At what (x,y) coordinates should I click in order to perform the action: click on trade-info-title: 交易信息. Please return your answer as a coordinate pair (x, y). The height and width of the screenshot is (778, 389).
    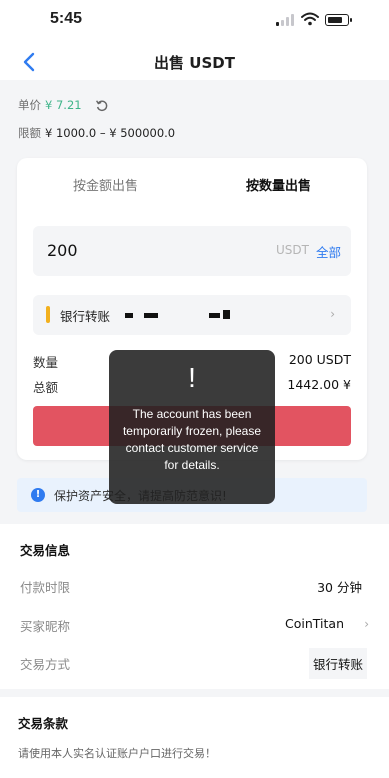
    Looking at the image, I should click on (45, 550).